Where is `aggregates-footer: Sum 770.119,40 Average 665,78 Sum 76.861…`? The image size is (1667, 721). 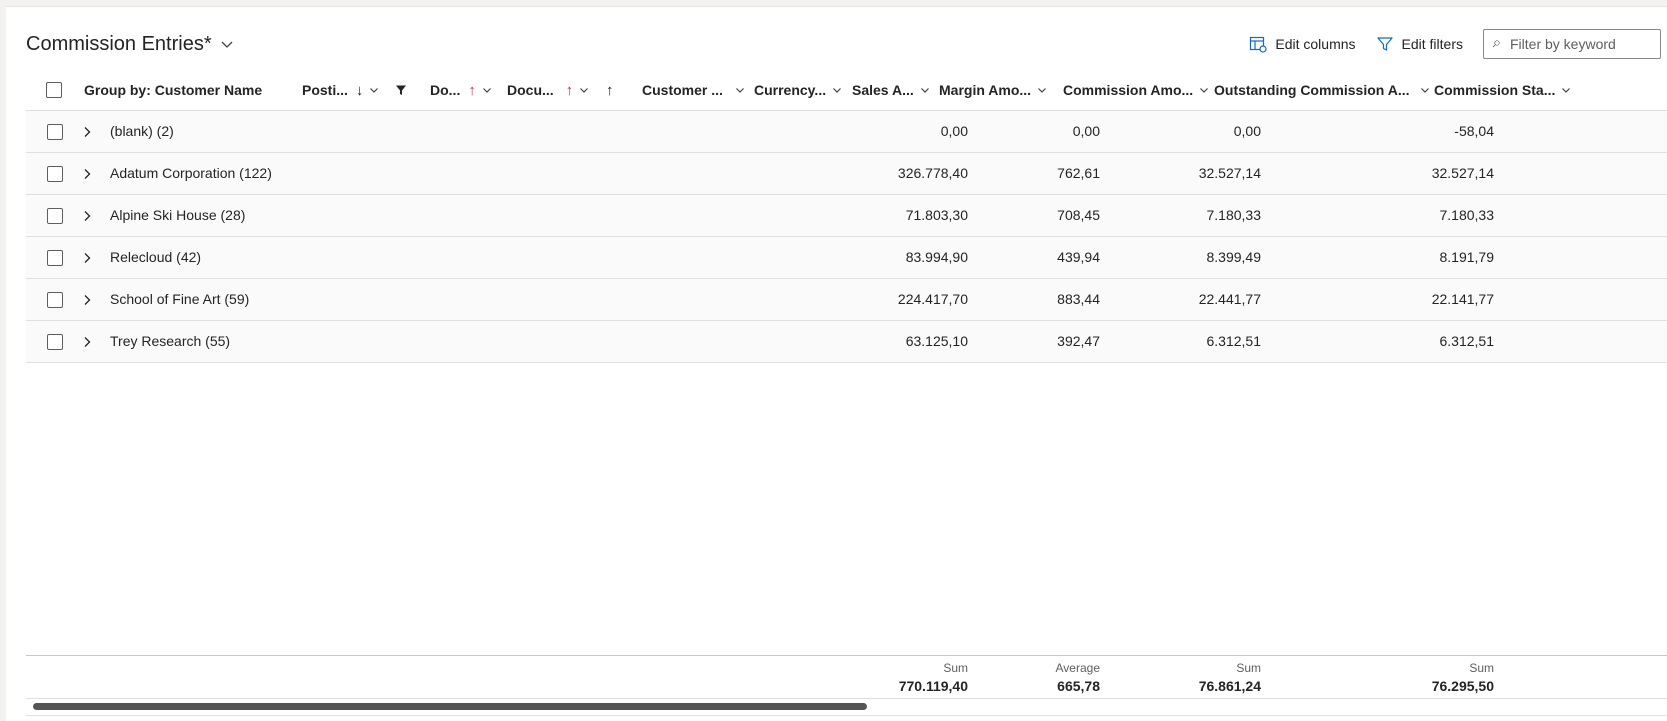 aggregates-footer: Sum 770.119,40 Average 665,78 Sum 76.861… is located at coordinates (846, 677).